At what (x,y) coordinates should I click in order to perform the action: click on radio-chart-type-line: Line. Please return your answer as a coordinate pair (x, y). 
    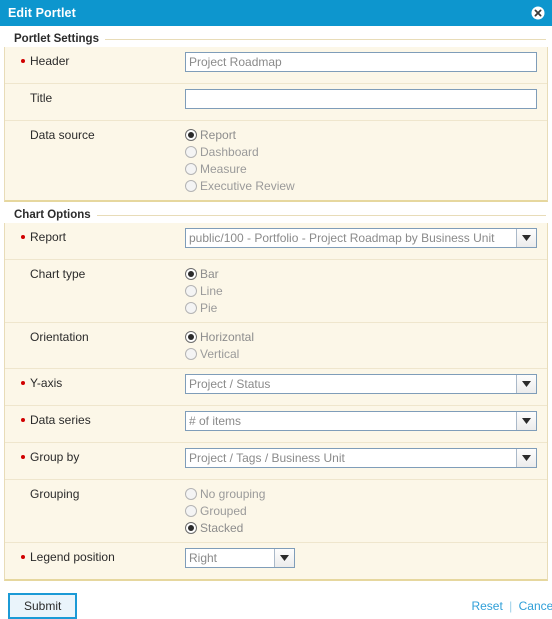
    Looking at the image, I should click on (361, 291).